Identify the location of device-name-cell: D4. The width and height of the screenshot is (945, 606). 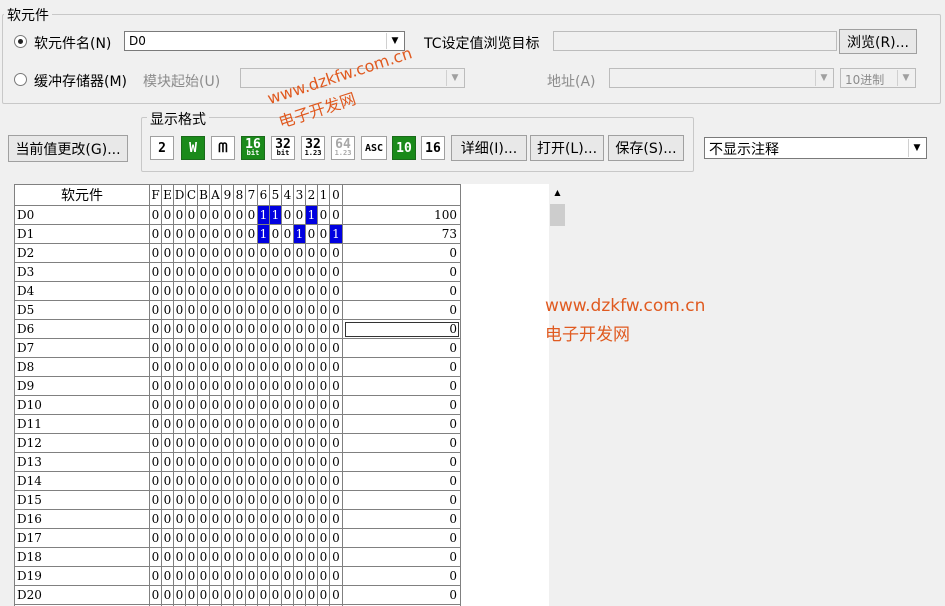
(82, 291).